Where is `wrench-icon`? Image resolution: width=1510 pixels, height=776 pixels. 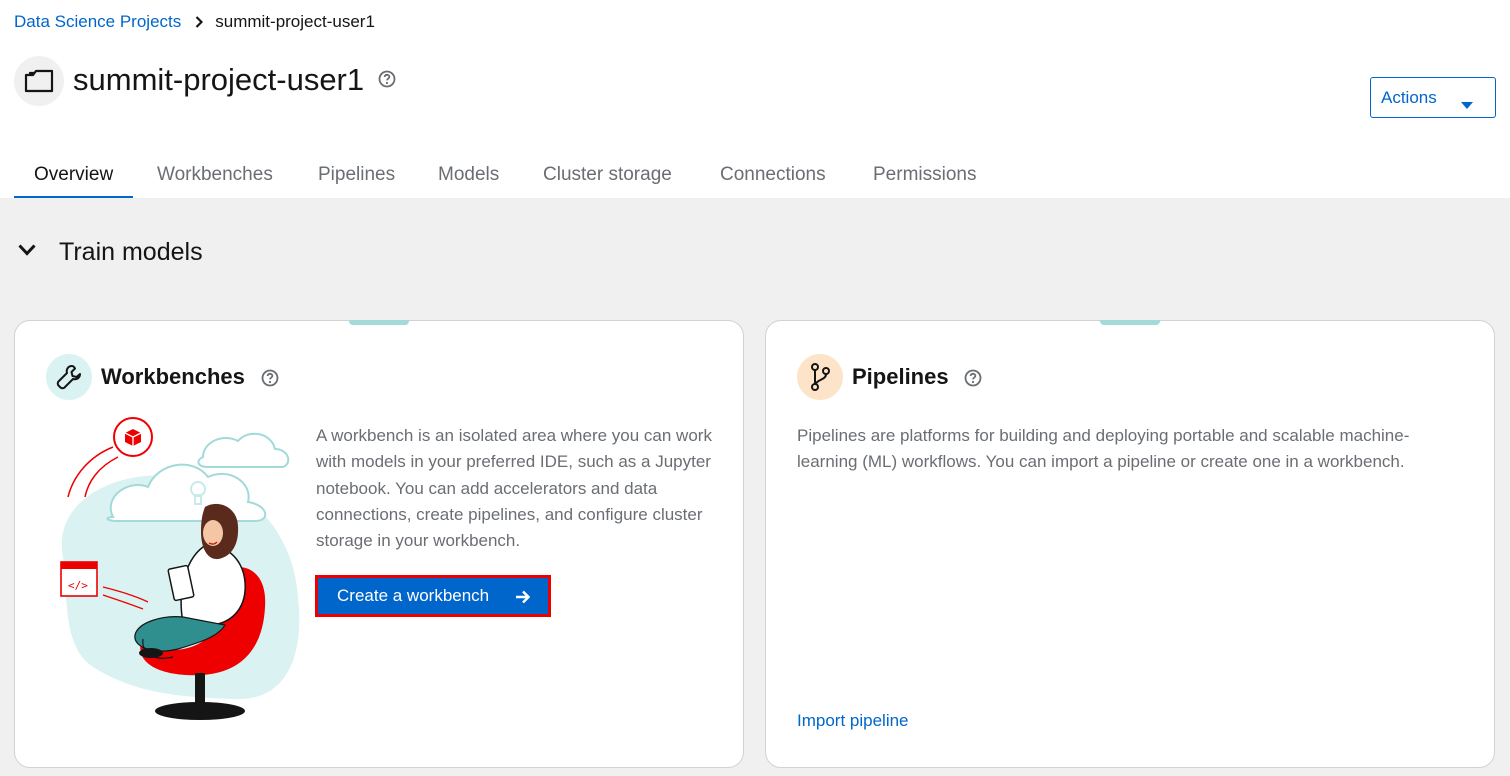
wrench-icon is located at coordinates (69, 377).